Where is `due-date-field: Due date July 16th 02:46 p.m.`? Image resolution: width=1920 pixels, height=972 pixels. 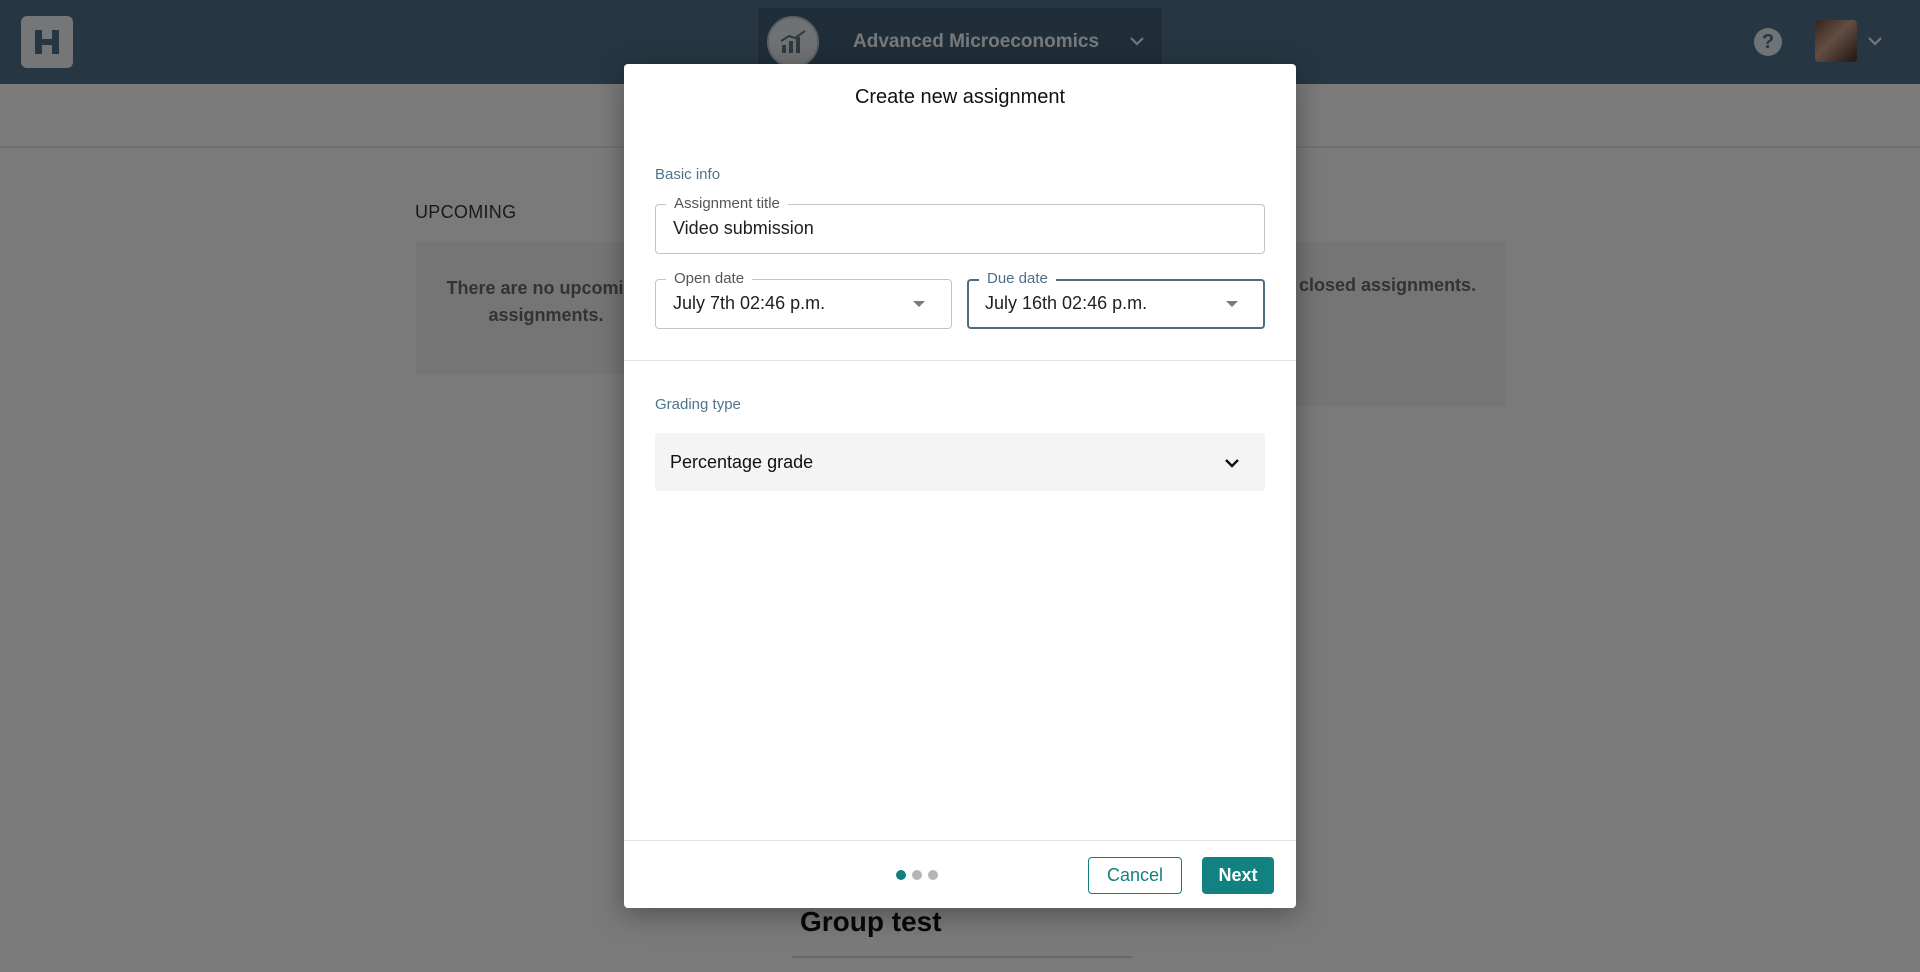 due-date-field: Due date July 16th 02:46 p.m. is located at coordinates (1116, 299).